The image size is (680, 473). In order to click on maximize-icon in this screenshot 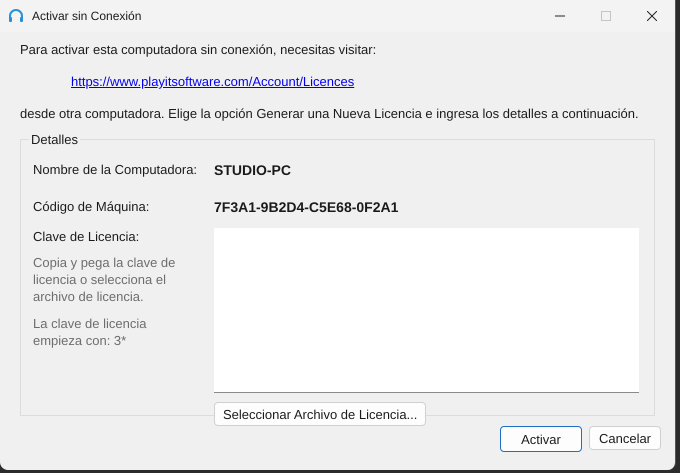, I will do `click(606, 16)`.